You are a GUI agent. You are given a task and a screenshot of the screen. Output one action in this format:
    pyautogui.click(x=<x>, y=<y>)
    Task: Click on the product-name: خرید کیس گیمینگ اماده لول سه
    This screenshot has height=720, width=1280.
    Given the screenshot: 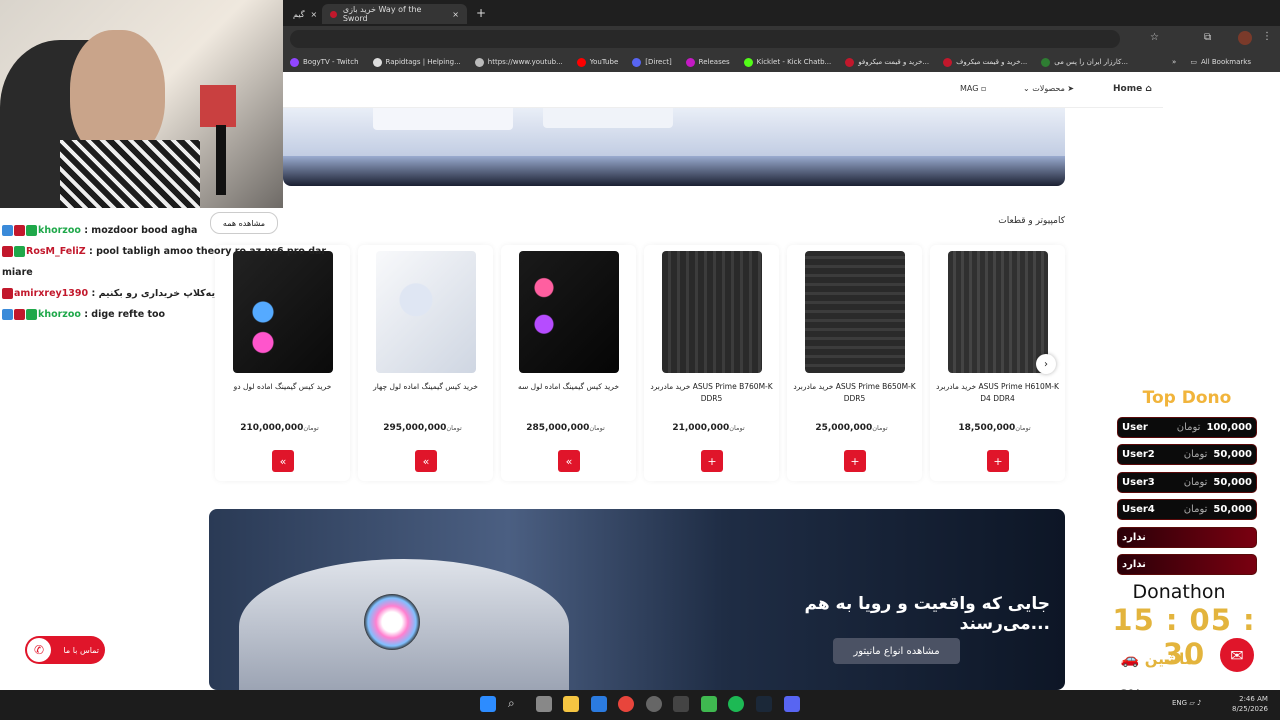 What is the action you would take?
    pyautogui.click(x=568, y=387)
    